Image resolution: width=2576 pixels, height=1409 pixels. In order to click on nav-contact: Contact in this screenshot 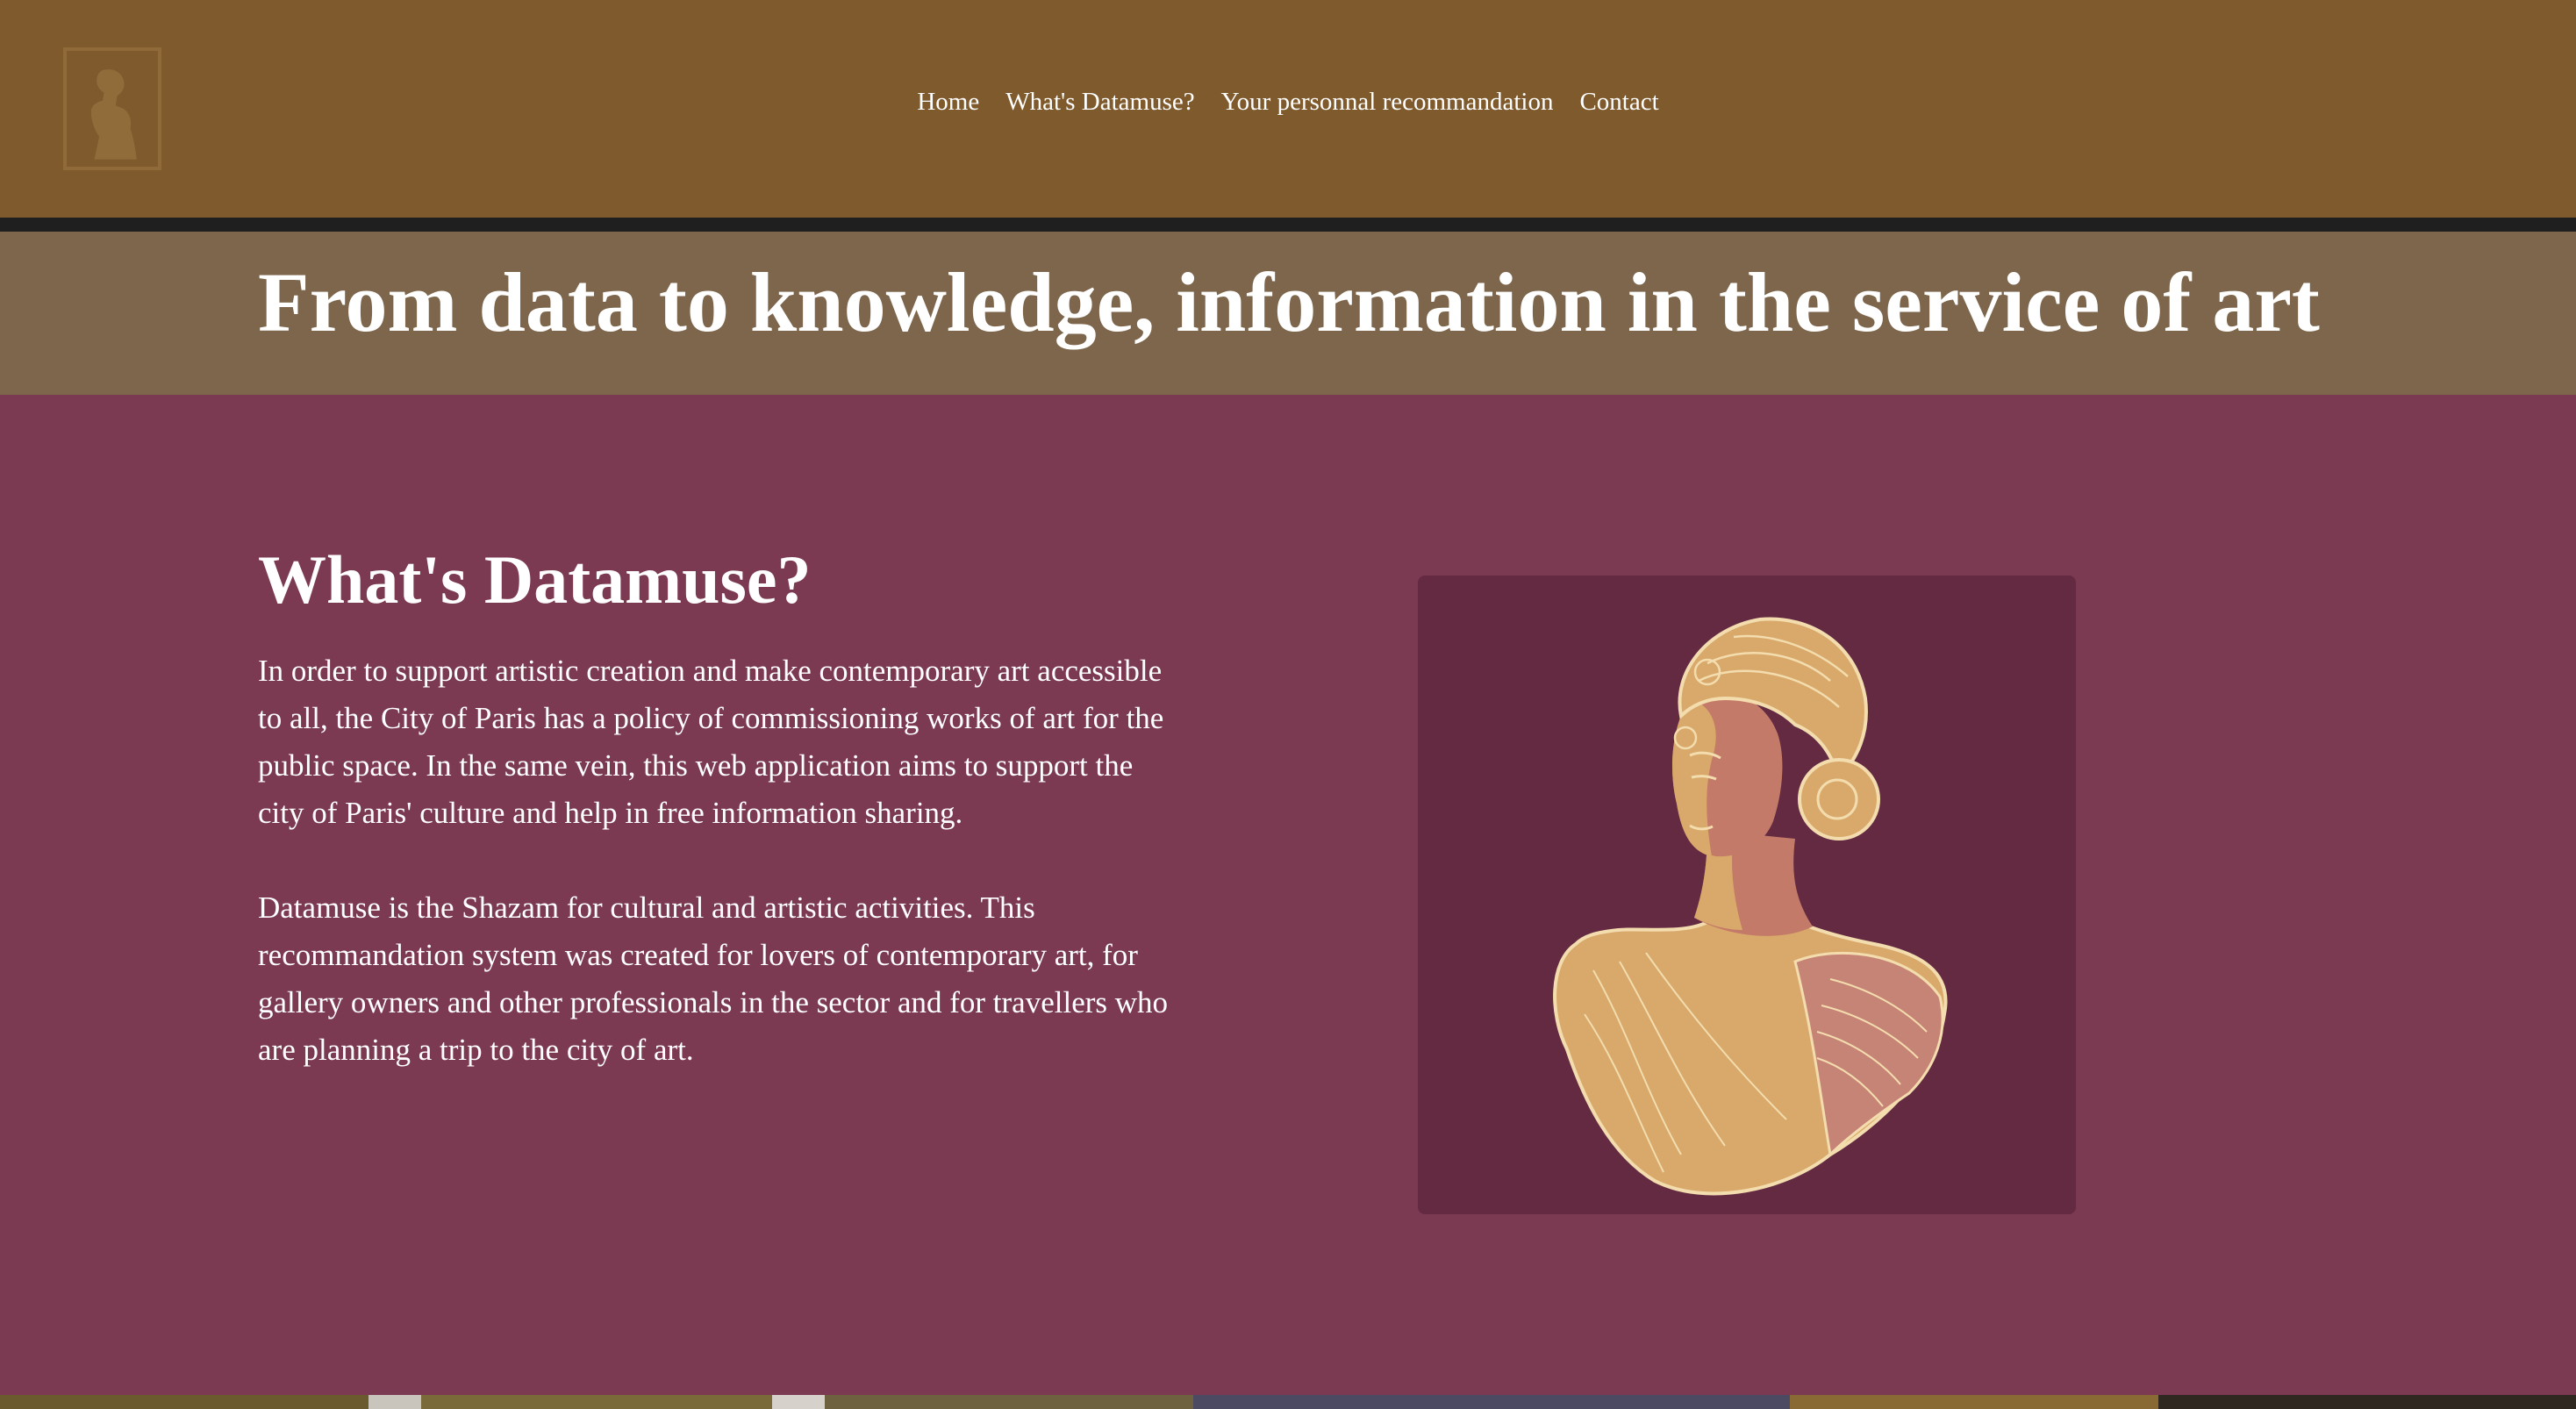, I will do `click(1618, 102)`.